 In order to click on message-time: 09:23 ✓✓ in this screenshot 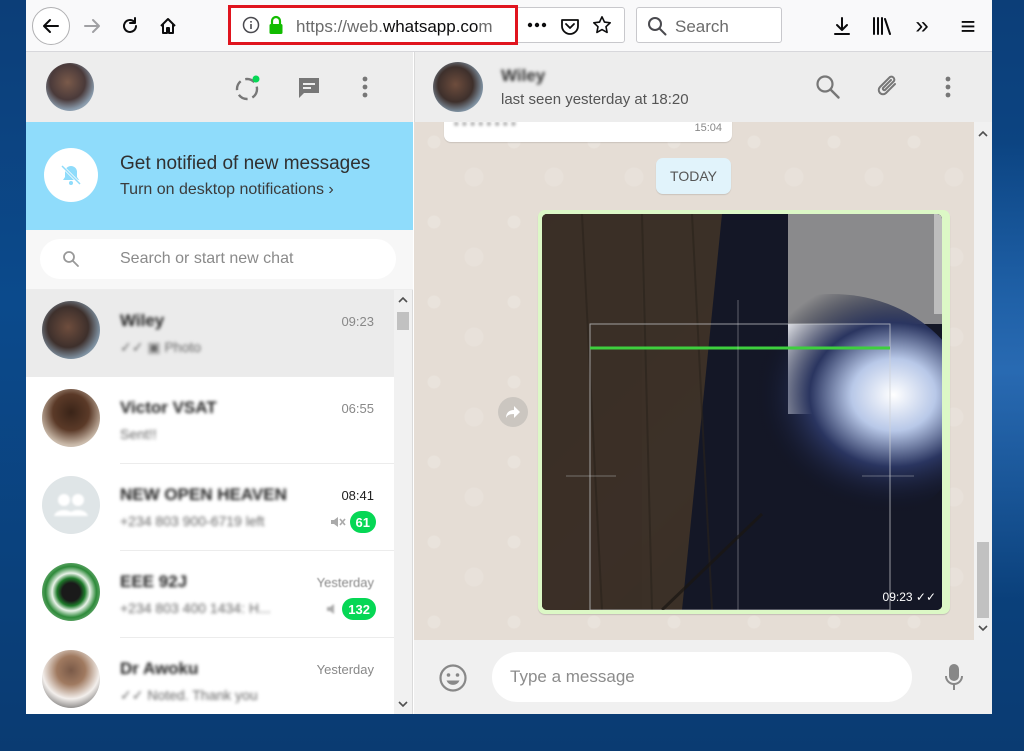, I will do `click(909, 597)`.